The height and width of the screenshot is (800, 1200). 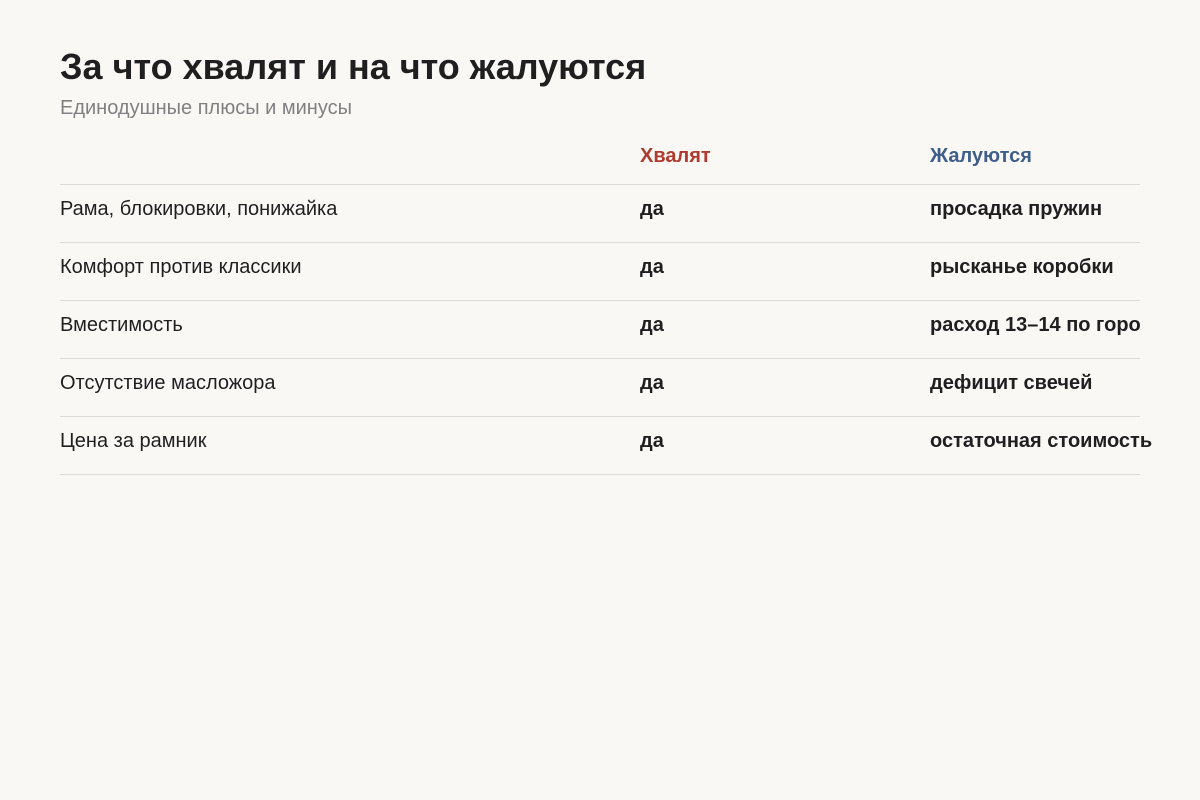 What do you see at coordinates (1035, 325) in the screenshot?
I see `row-complaint: расход 13–14 по горо` at bounding box center [1035, 325].